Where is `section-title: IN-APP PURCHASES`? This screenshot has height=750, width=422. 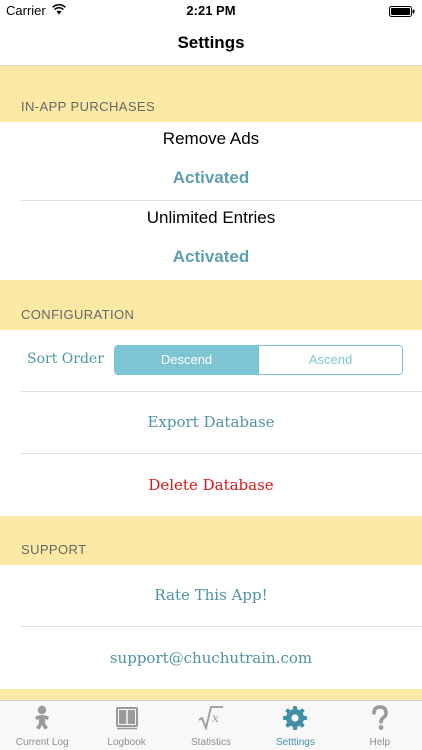
section-title: IN-APP PURCHASES is located at coordinates (88, 106).